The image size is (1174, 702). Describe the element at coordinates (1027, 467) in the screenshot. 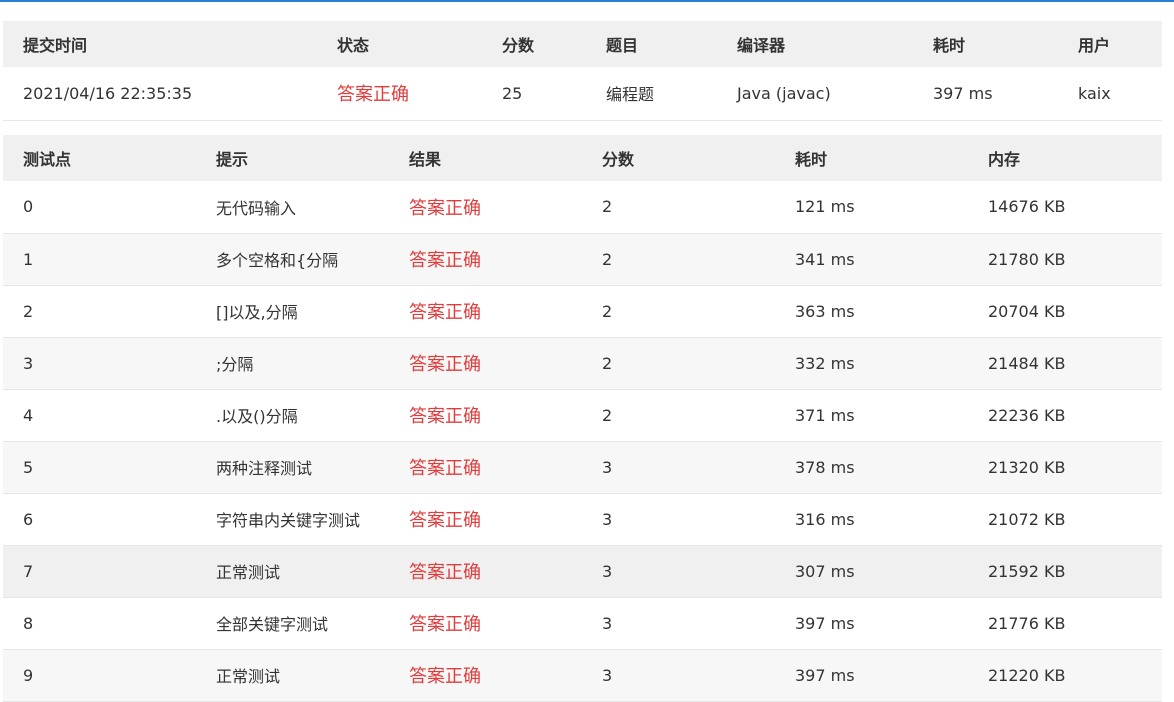

I see `case-memory: 21320 KB` at that location.